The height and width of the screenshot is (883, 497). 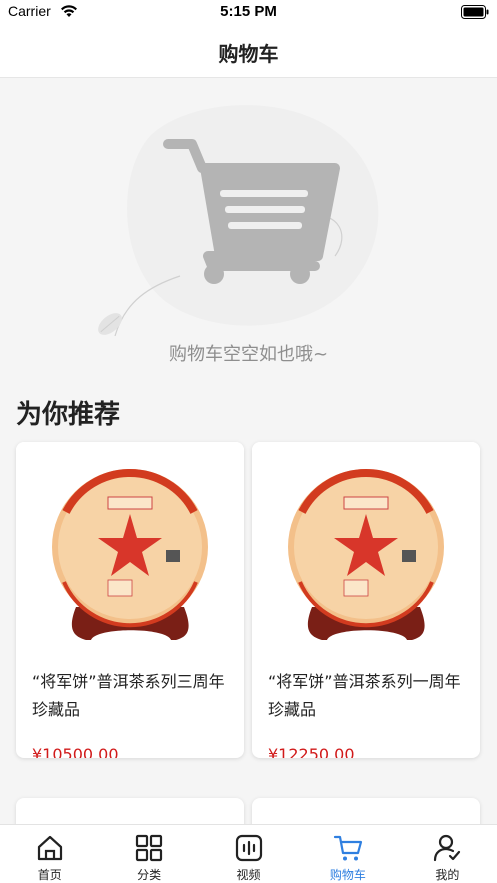 What do you see at coordinates (348, 848) in the screenshot?
I see `cart-icon` at bounding box center [348, 848].